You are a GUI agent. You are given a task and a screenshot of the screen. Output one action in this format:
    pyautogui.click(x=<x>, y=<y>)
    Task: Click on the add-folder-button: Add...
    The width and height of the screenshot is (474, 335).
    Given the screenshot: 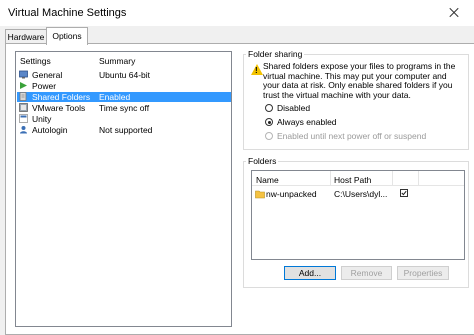 What is the action you would take?
    pyautogui.click(x=310, y=273)
    